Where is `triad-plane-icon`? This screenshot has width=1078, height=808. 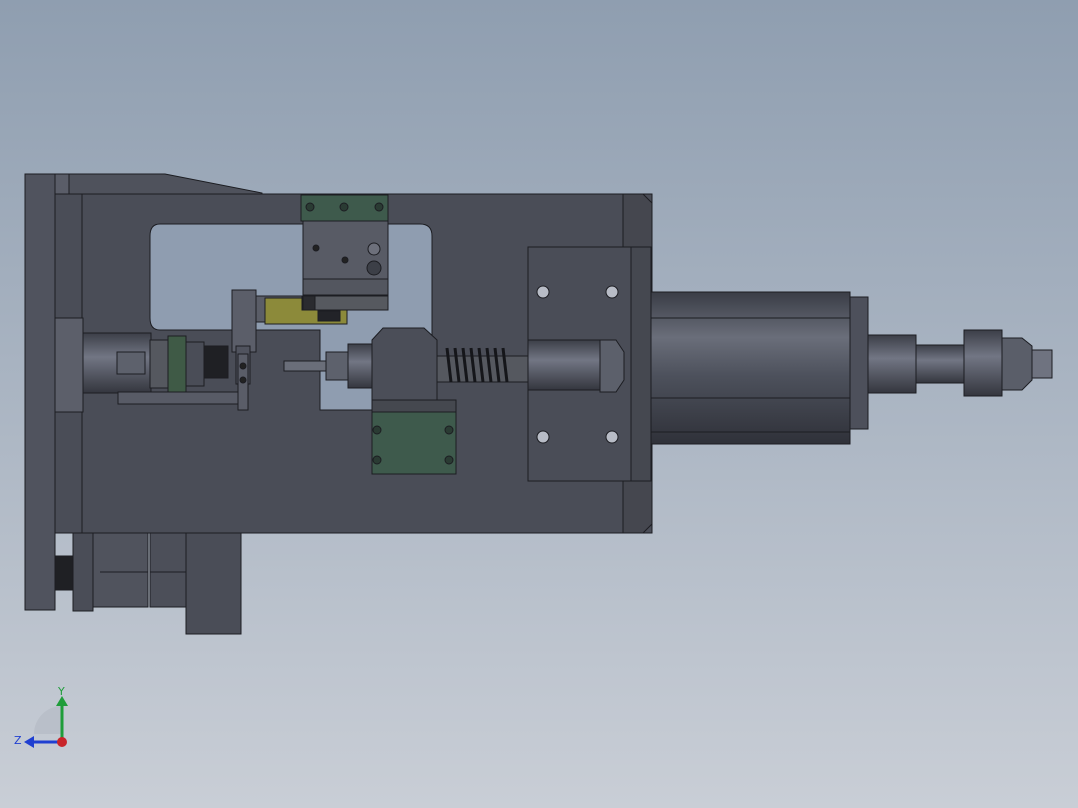
triad-plane-icon is located at coordinates (48, 720).